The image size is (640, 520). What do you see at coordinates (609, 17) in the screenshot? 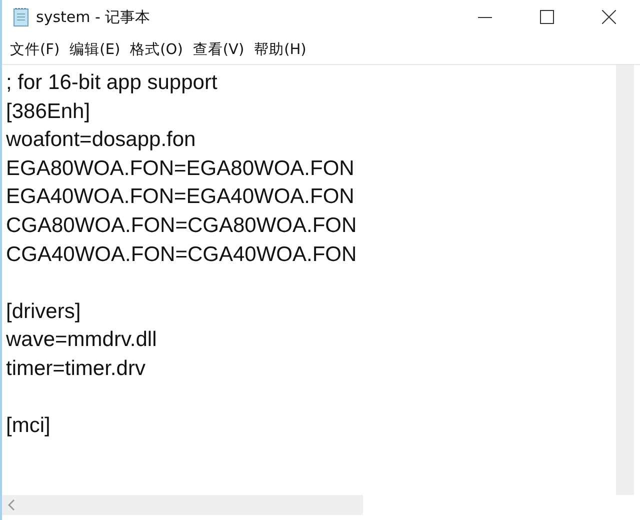
I see `close-icon` at bounding box center [609, 17].